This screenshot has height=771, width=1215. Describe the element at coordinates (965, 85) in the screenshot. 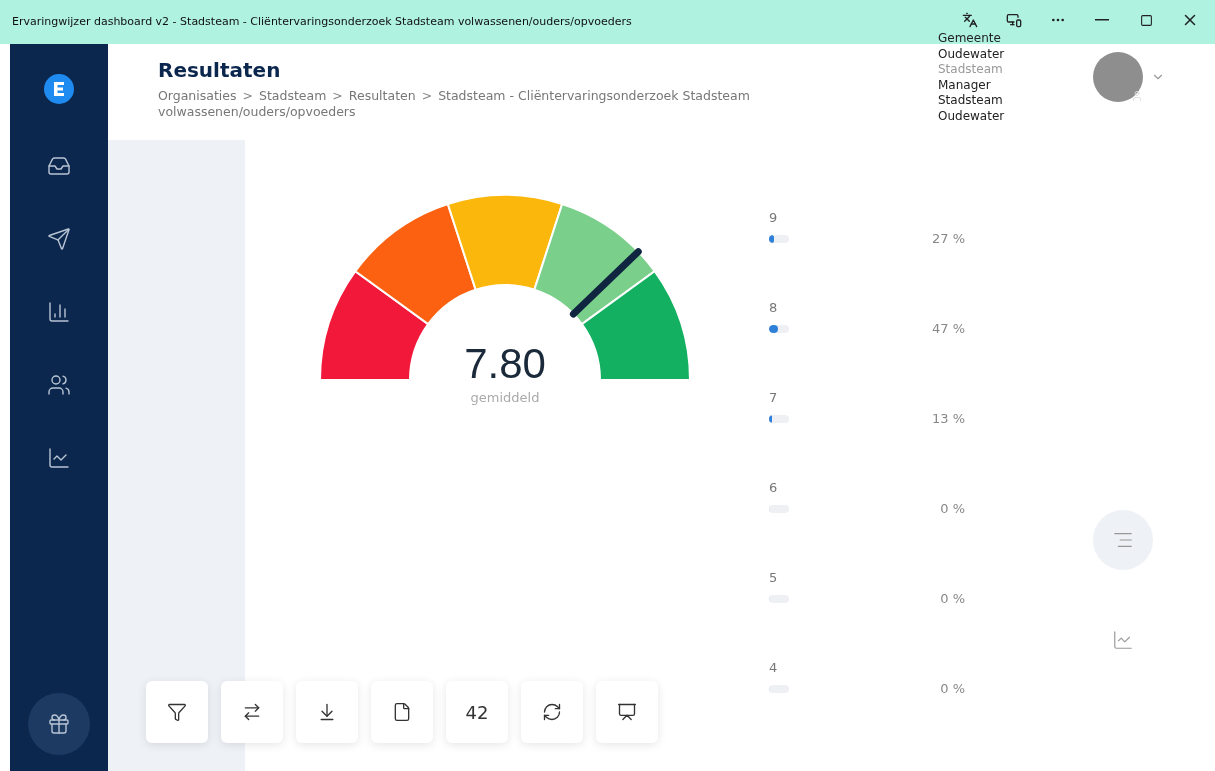

I see `user-info-text: Manager` at that location.